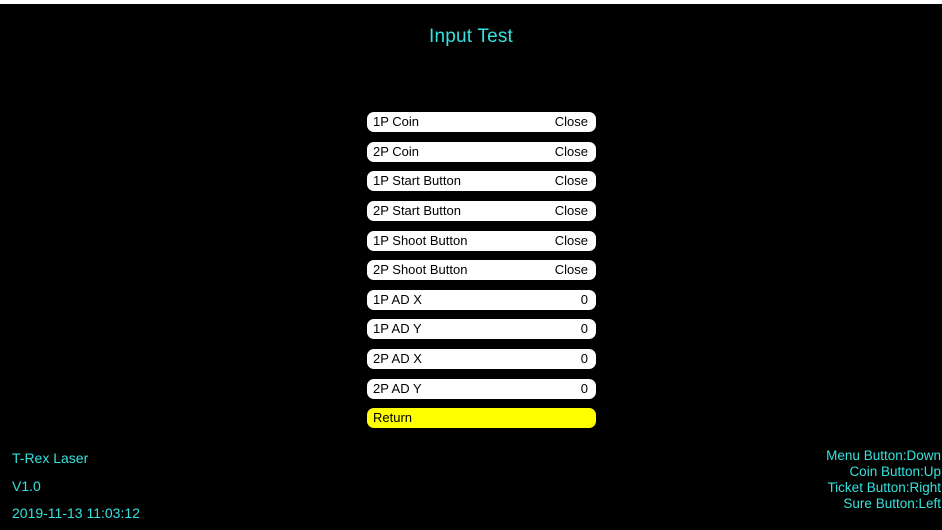 This screenshot has width=942, height=530. I want to click on menu-item-2p-ad-y: 2P AD Y 0, so click(481, 388).